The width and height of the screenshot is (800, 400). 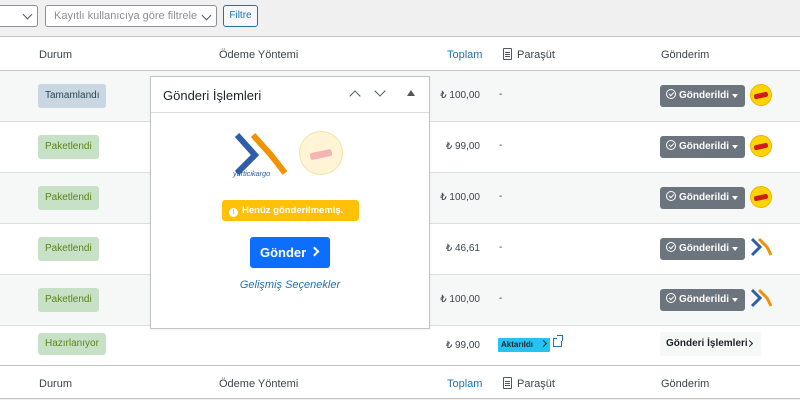 What do you see at coordinates (252, 173) in the screenshot?
I see `yurtici-kargo-logo-text: yurticikargo` at bounding box center [252, 173].